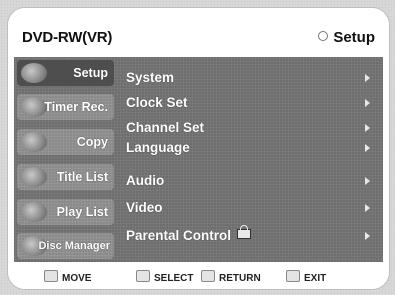  Describe the element at coordinates (179, 235) in the screenshot. I see `parental-control-label: Parental Control` at that location.